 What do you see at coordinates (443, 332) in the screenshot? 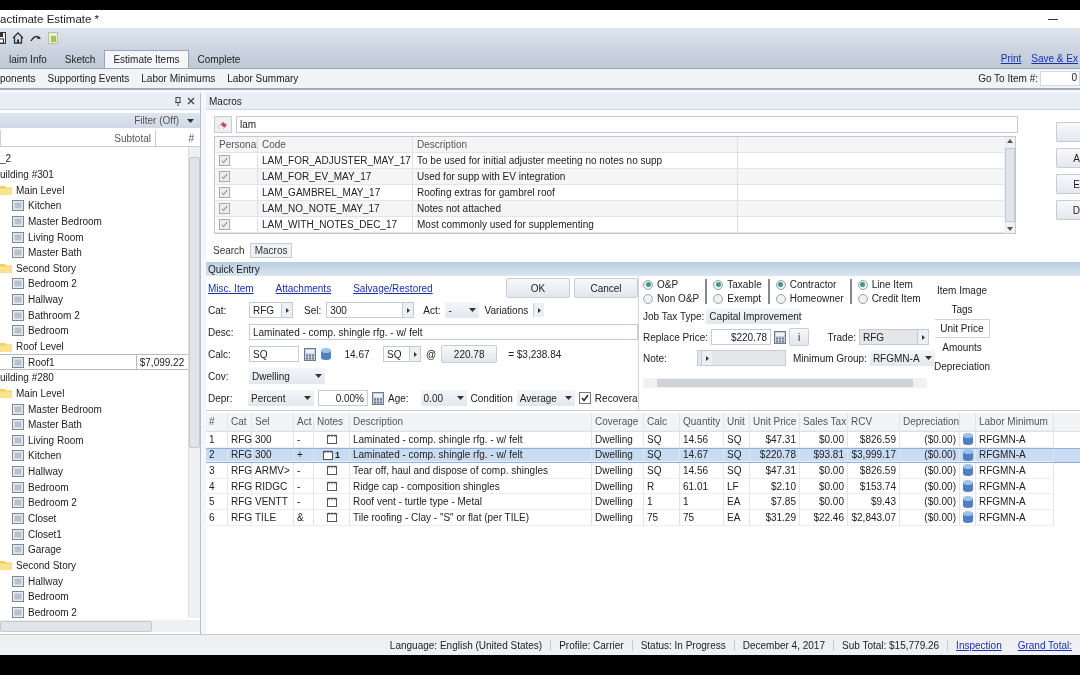
I see `description-field: Laminated - comp. shingle rfg. - w/ felt` at bounding box center [443, 332].